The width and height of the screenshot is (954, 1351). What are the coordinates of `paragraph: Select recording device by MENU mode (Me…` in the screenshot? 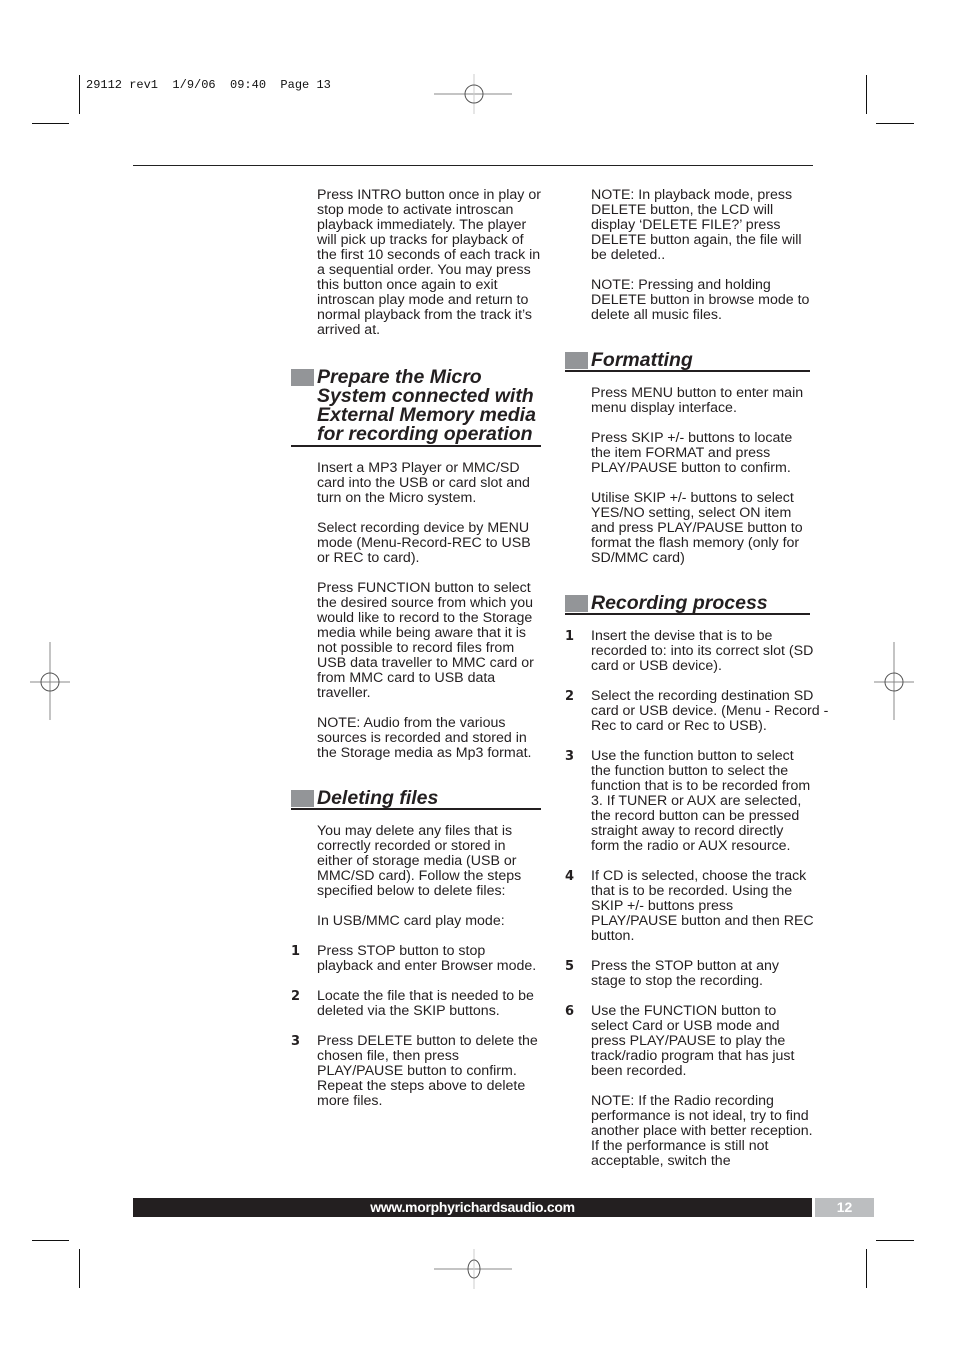 It's located at (424, 543).